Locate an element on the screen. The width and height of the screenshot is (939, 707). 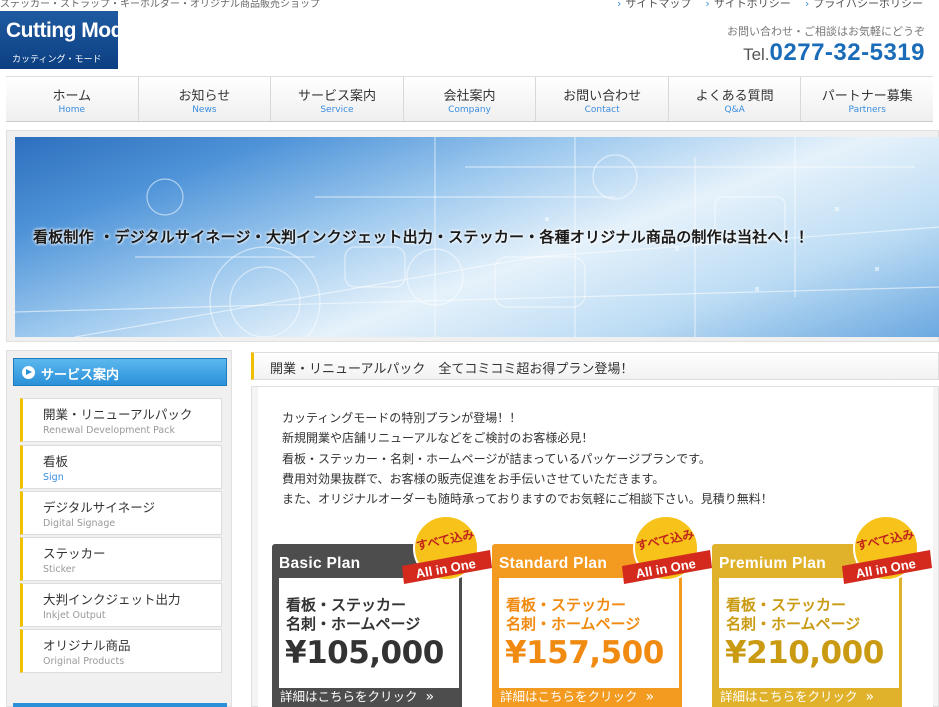
phone-digits: 0277-32-5319 is located at coordinates (847, 52).